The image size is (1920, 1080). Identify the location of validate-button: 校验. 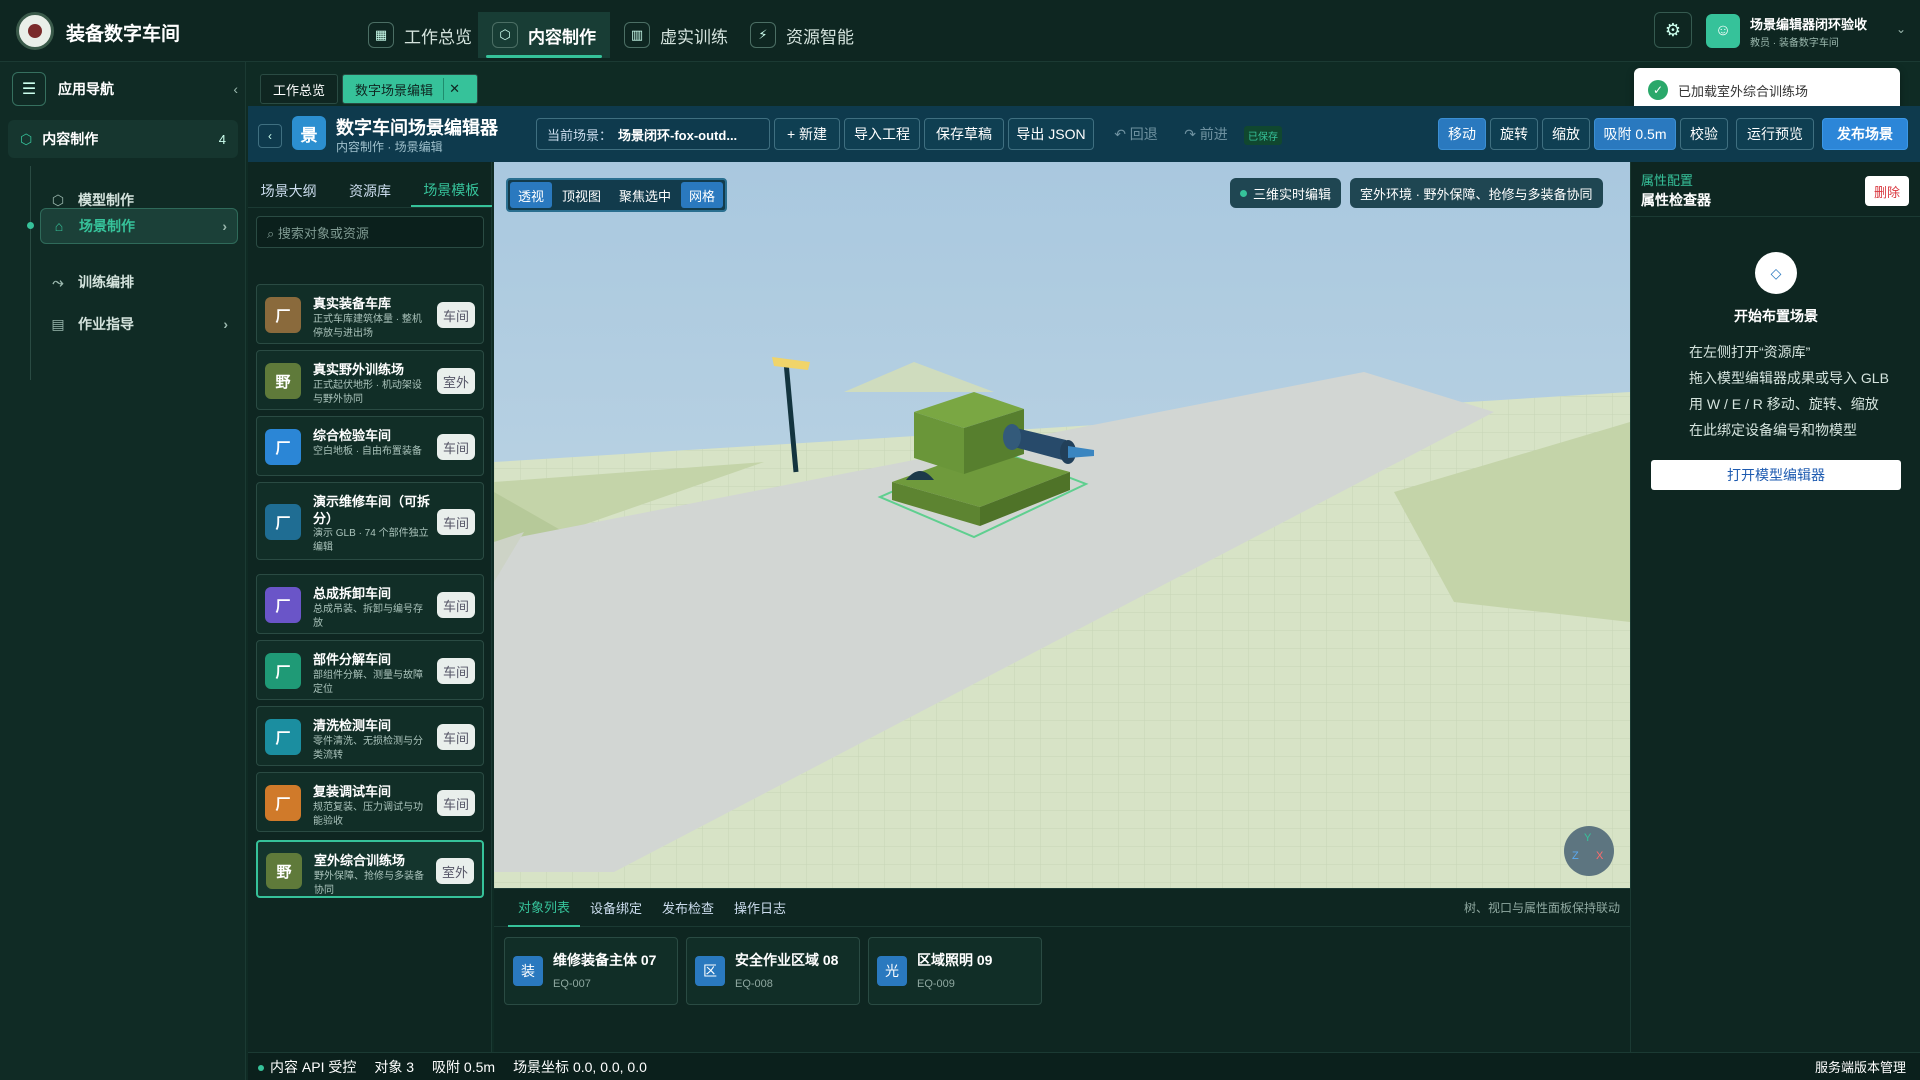
(1704, 134).